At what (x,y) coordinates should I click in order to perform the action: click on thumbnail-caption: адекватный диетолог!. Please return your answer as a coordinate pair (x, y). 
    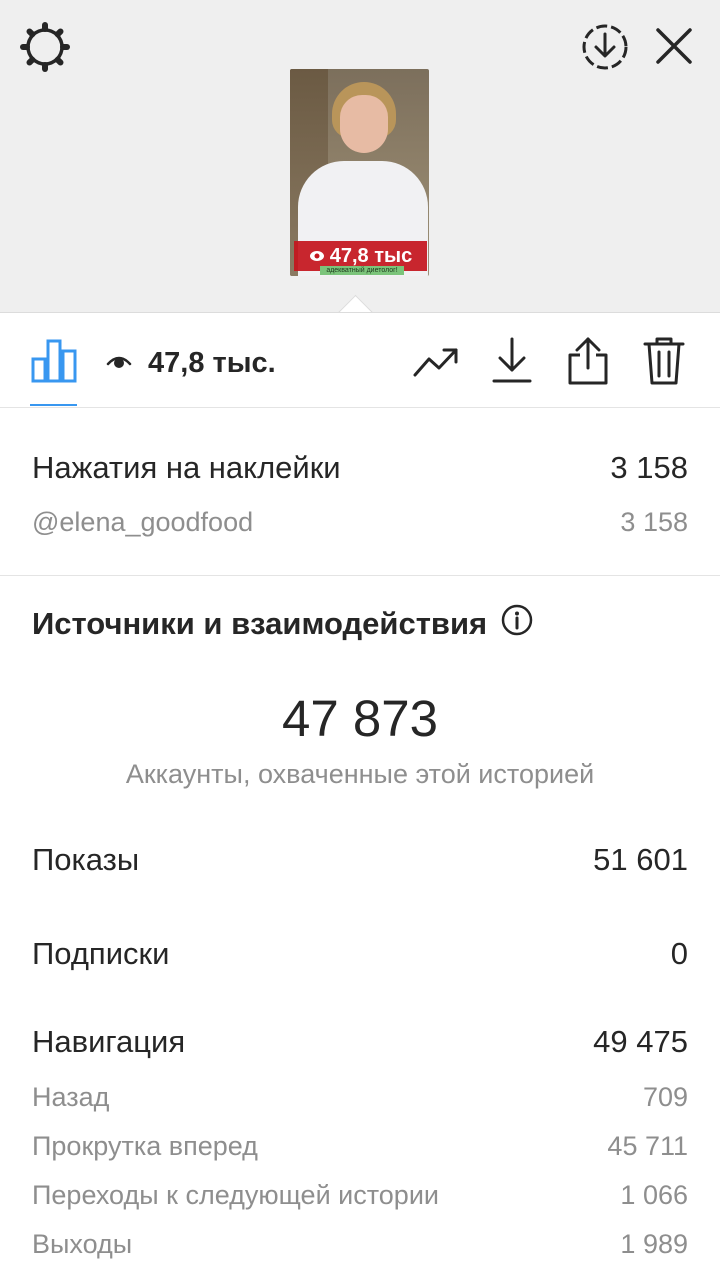
    Looking at the image, I should click on (362, 270).